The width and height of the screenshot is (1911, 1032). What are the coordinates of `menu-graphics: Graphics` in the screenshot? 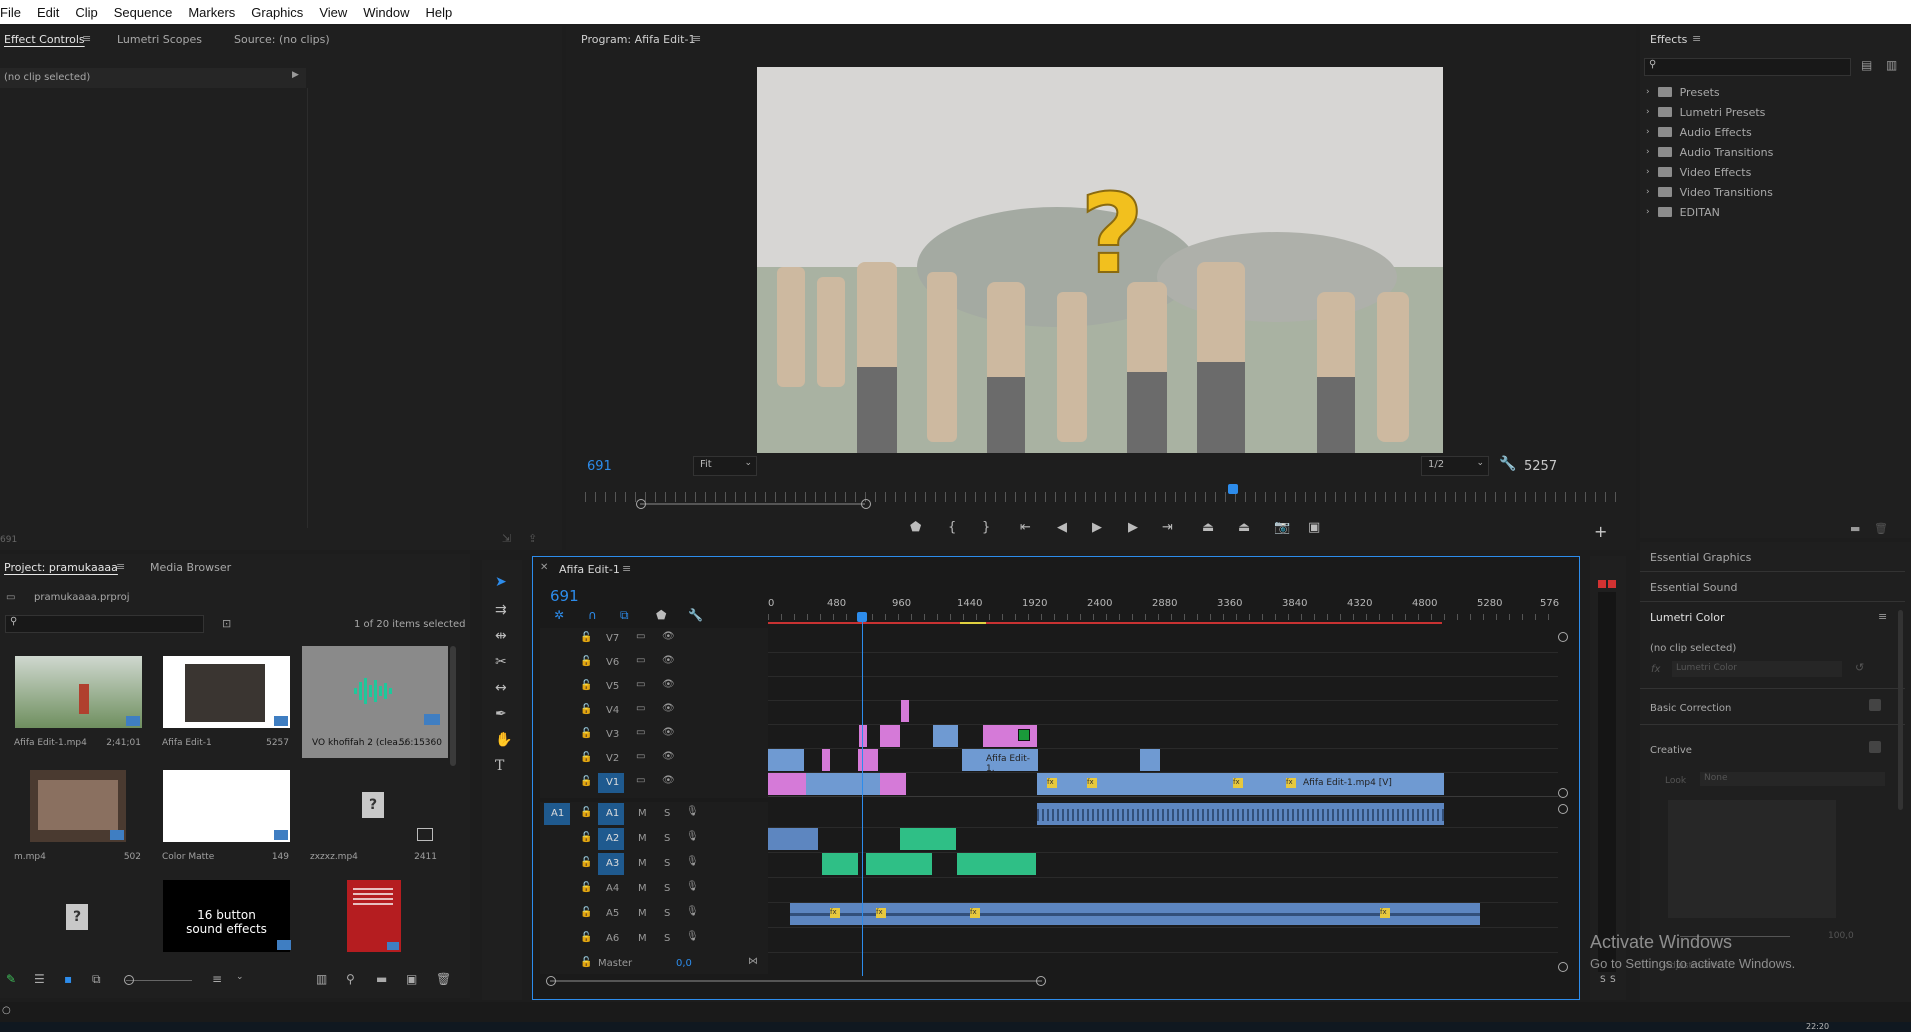 It's located at (277, 12).